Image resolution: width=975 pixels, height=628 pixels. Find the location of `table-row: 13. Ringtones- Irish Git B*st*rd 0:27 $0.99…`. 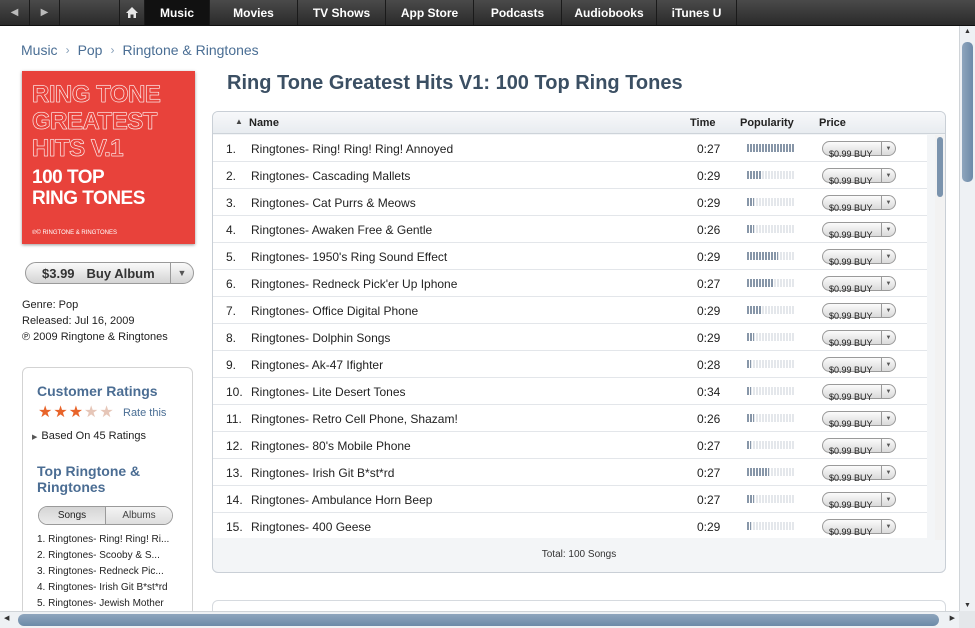

table-row: 13. Ringtones- Irish Git B*st*rd 0:27 $0.99… is located at coordinates (570, 472).